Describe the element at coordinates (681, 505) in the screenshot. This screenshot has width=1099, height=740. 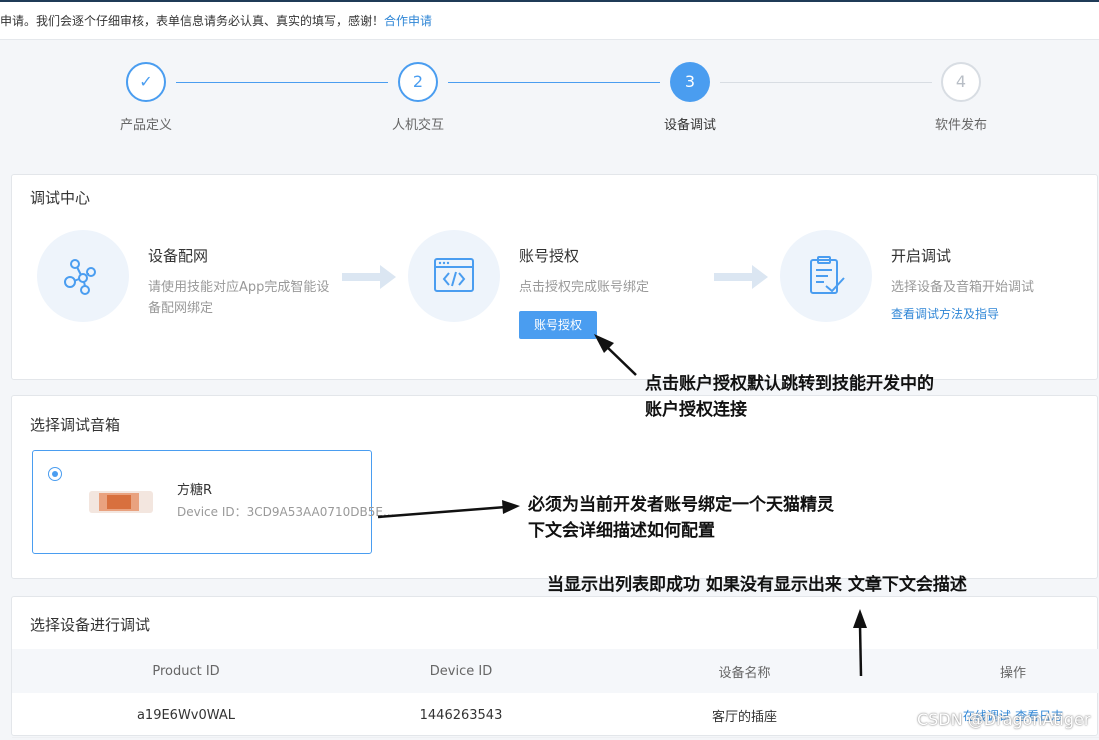
I see `annotation-speaker-line1: 必须为当前开发者账号绑定一个天猫精灵` at that location.